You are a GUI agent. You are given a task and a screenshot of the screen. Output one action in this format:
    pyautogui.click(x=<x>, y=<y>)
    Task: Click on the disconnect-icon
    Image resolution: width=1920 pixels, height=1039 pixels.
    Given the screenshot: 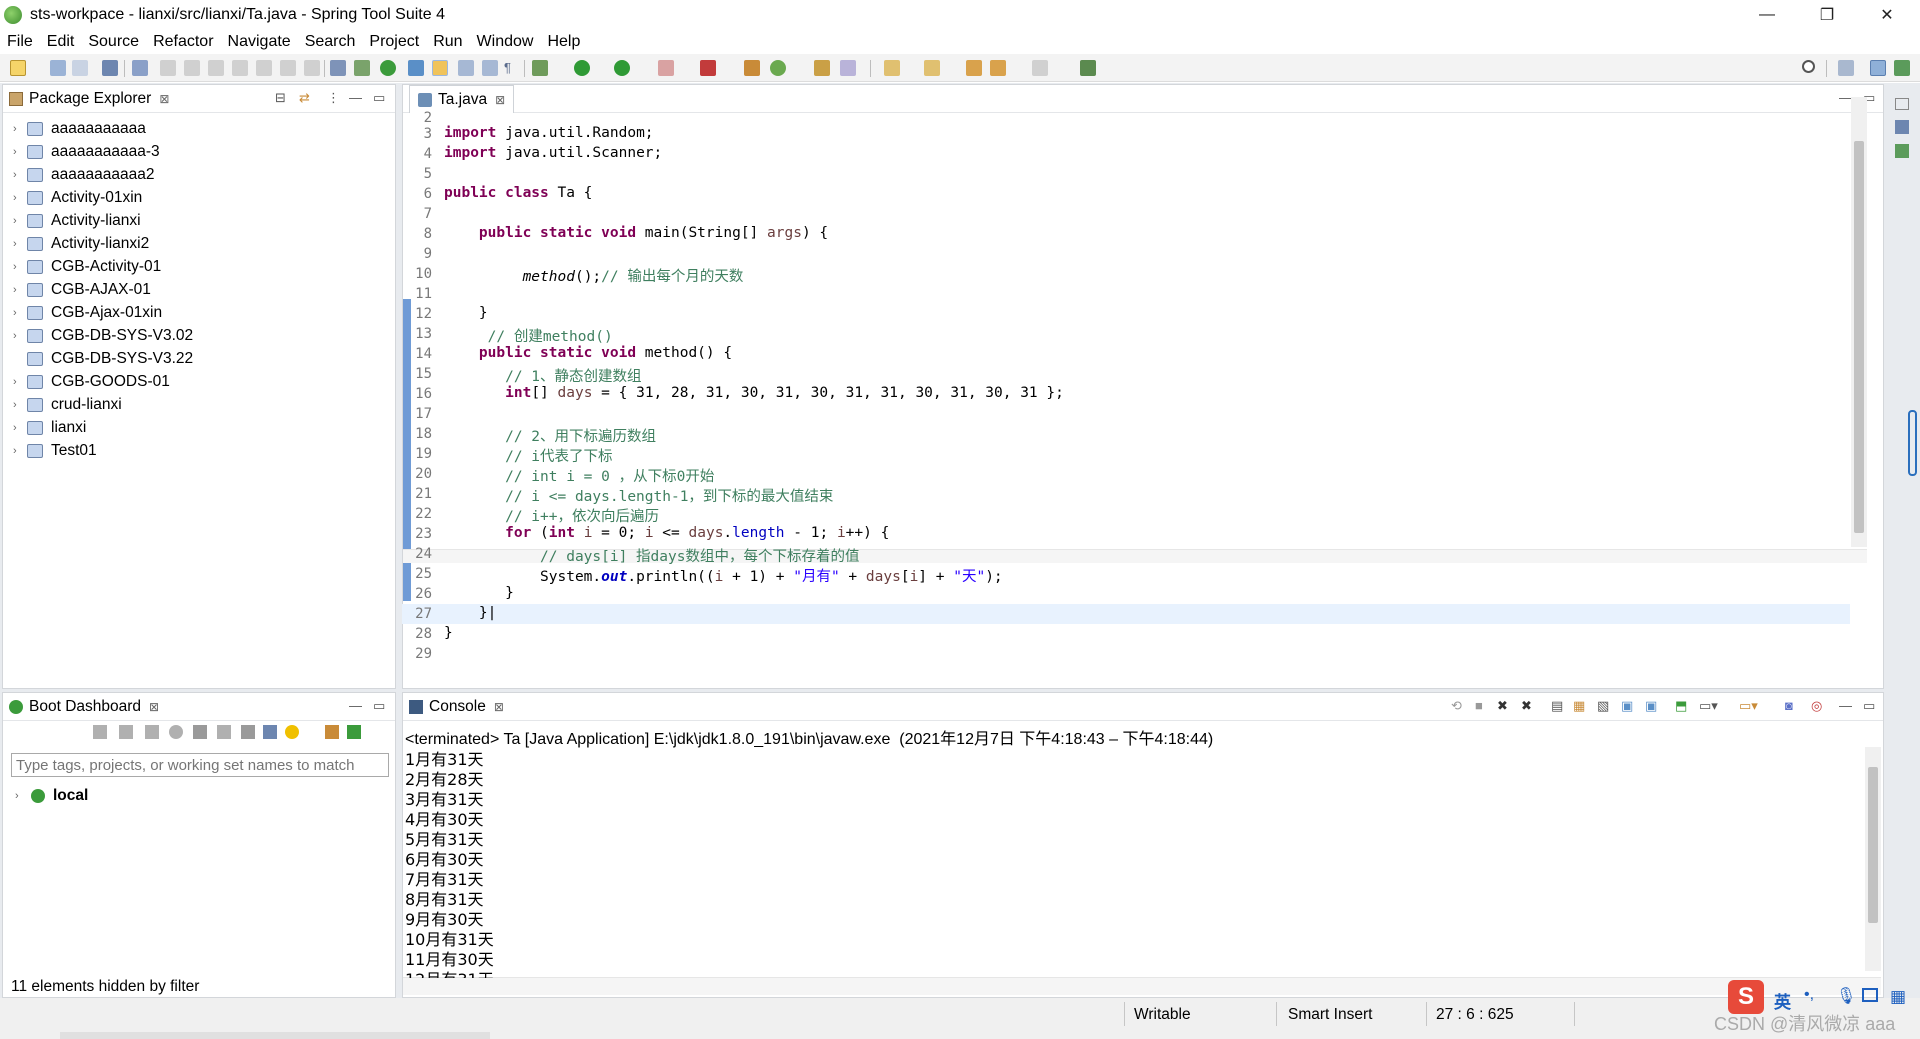 What is the action you would take?
    pyautogui.click(x=240, y=68)
    